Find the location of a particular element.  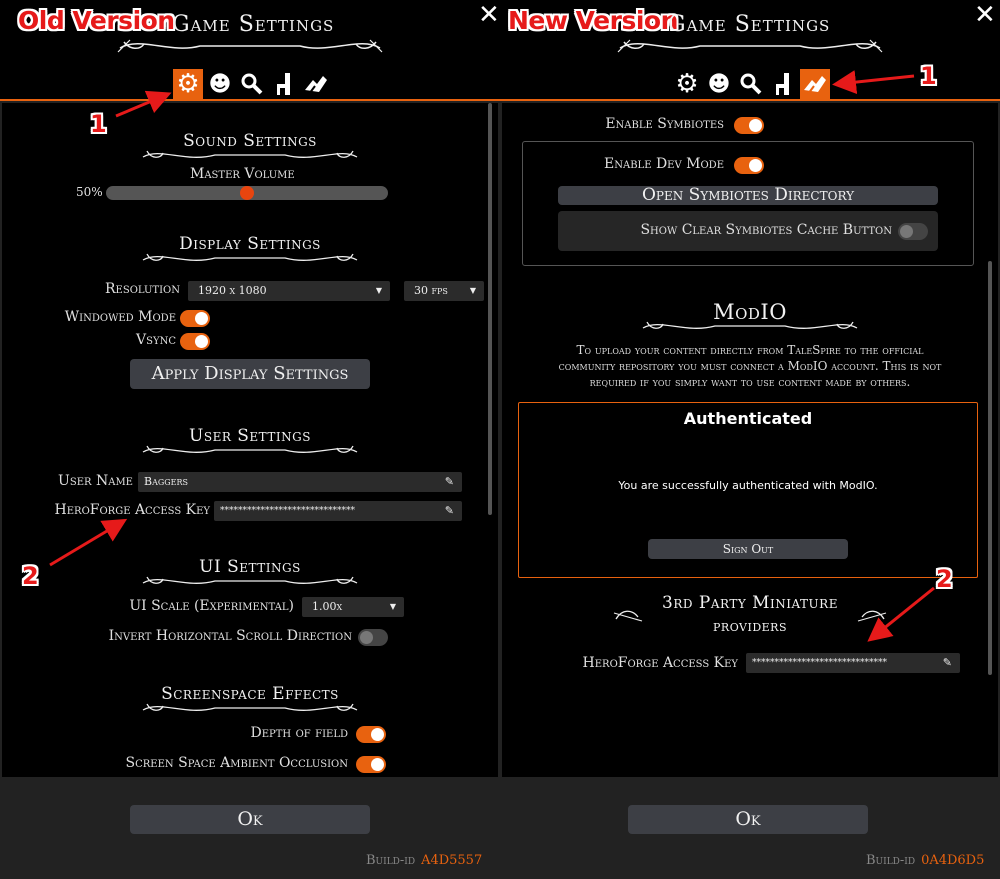

build-id-value: A4D5557 is located at coordinates (452, 860).